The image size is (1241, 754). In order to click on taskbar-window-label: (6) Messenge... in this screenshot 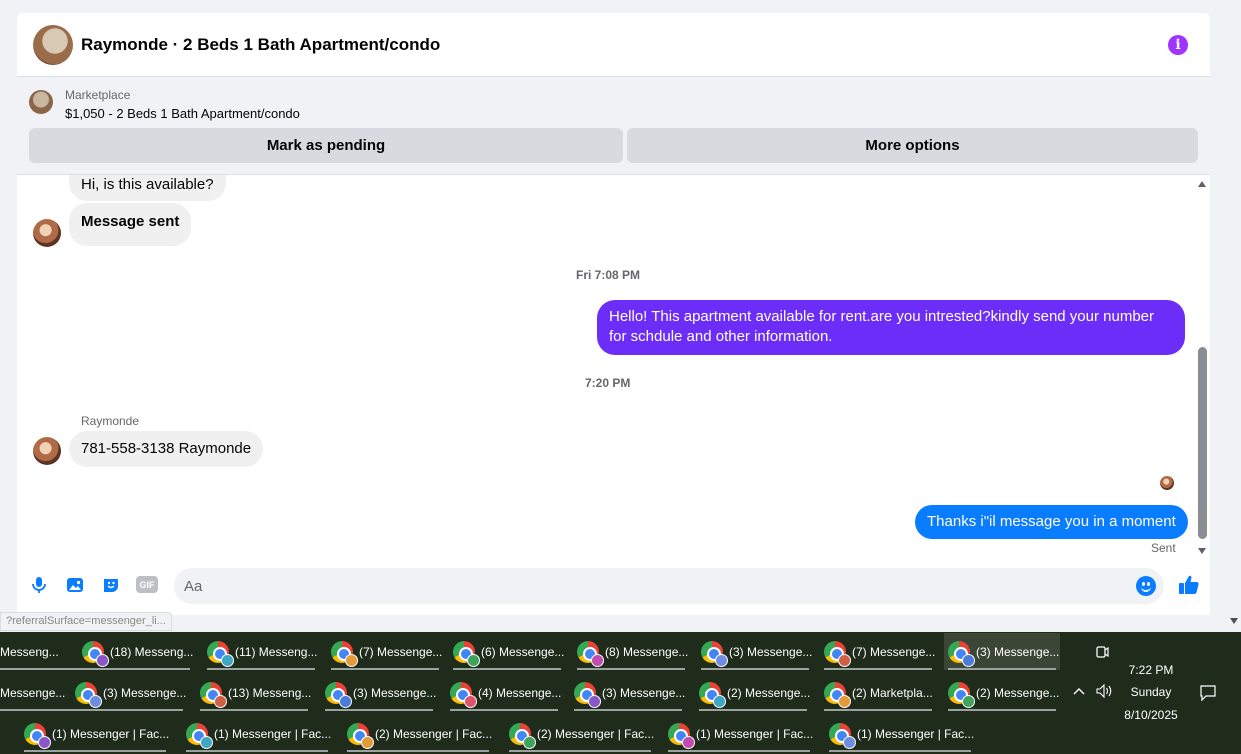, I will do `click(523, 651)`.